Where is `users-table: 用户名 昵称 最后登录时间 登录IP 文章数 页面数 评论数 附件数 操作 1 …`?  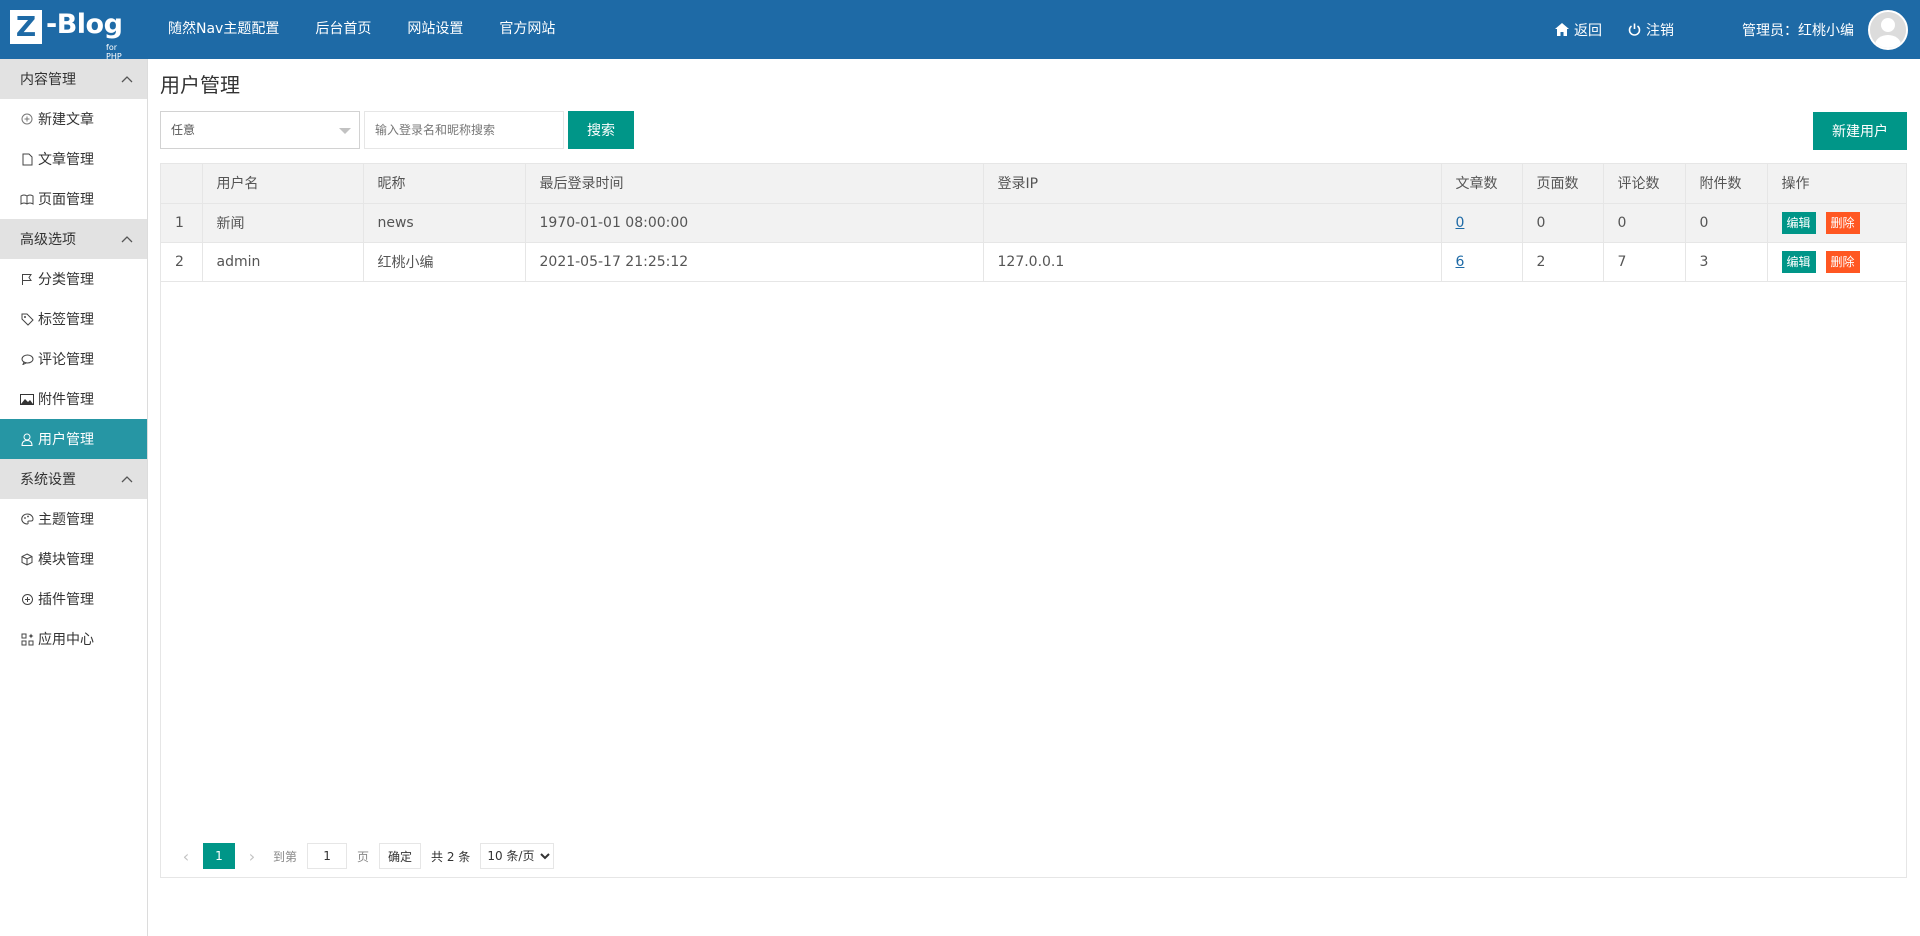
users-table: 用户名 昵称 最后登录时间 登录IP 文章数 页面数 评论数 附件数 操作 1 … is located at coordinates (1033, 223).